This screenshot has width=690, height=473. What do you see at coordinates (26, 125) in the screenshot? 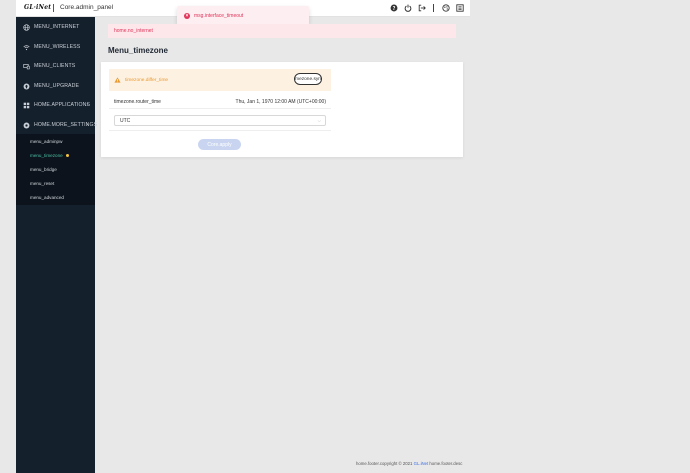
I see `settings-icon` at bounding box center [26, 125].